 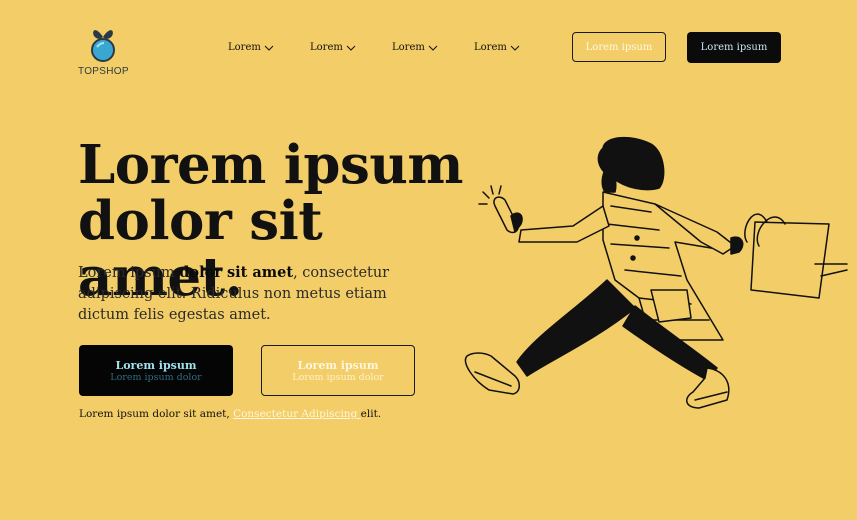 What do you see at coordinates (156, 414) in the screenshot?
I see `footnote-pre: Lorem ipsum dolor sit amet,` at bounding box center [156, 414].